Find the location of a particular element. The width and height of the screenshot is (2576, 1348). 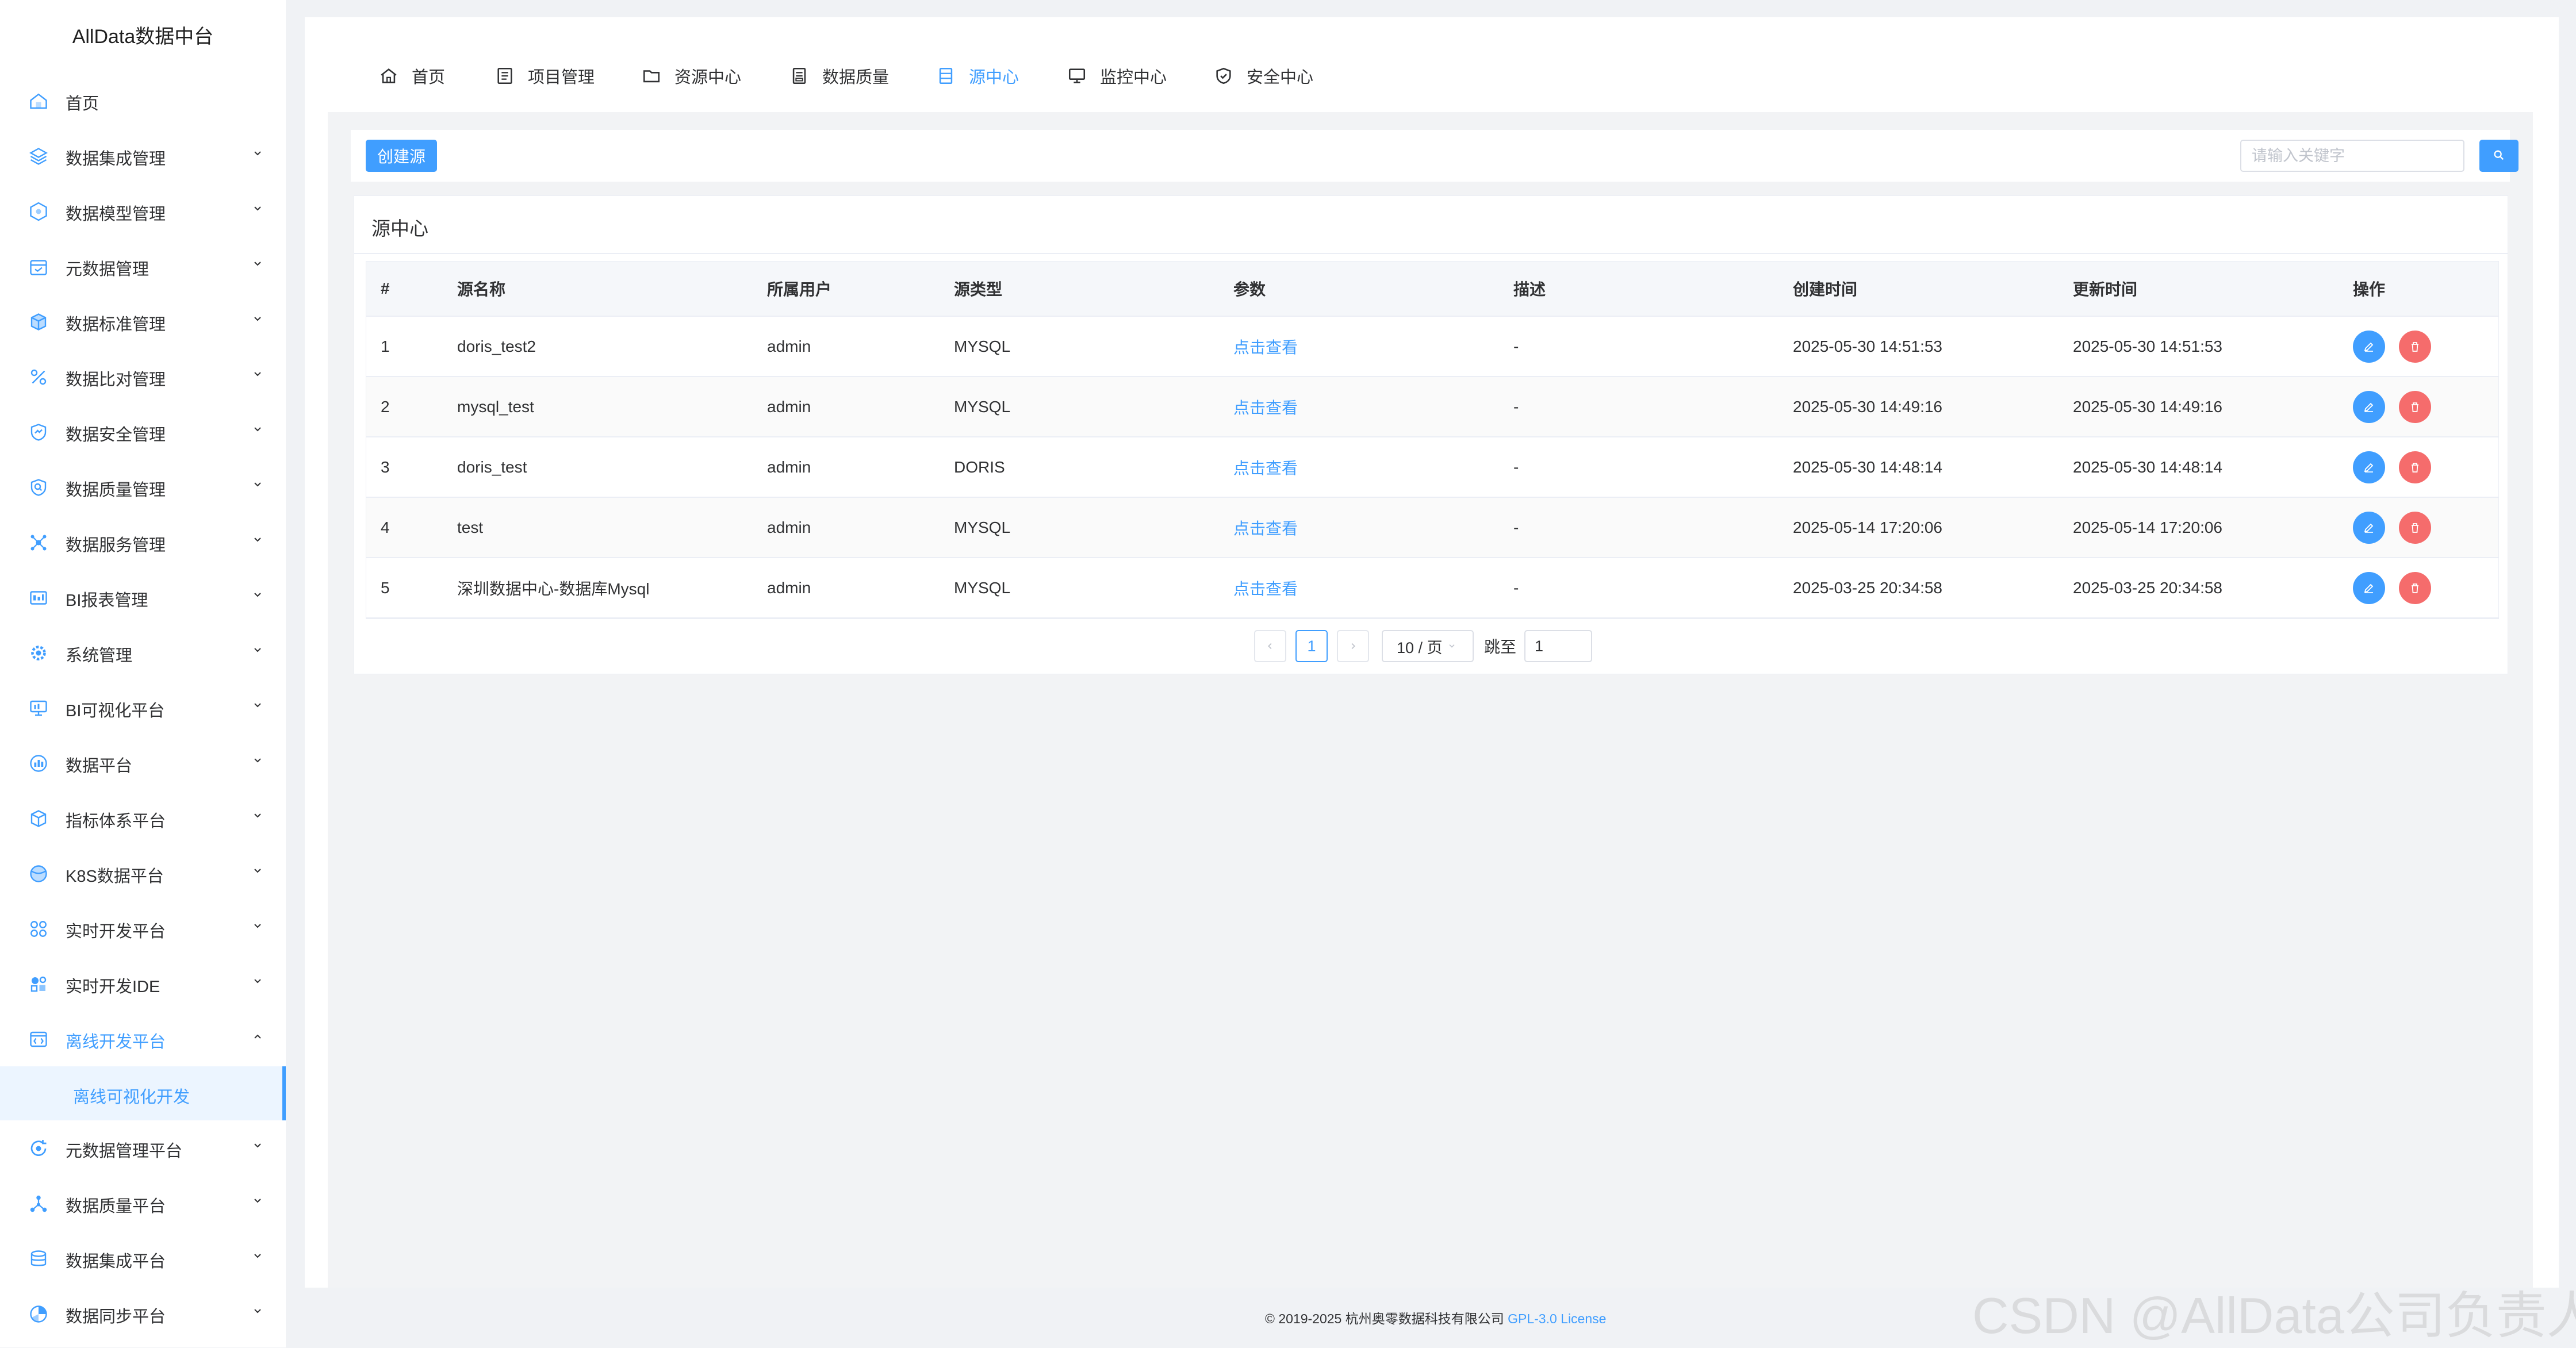

search-input is located at coordinates (2352, 156).